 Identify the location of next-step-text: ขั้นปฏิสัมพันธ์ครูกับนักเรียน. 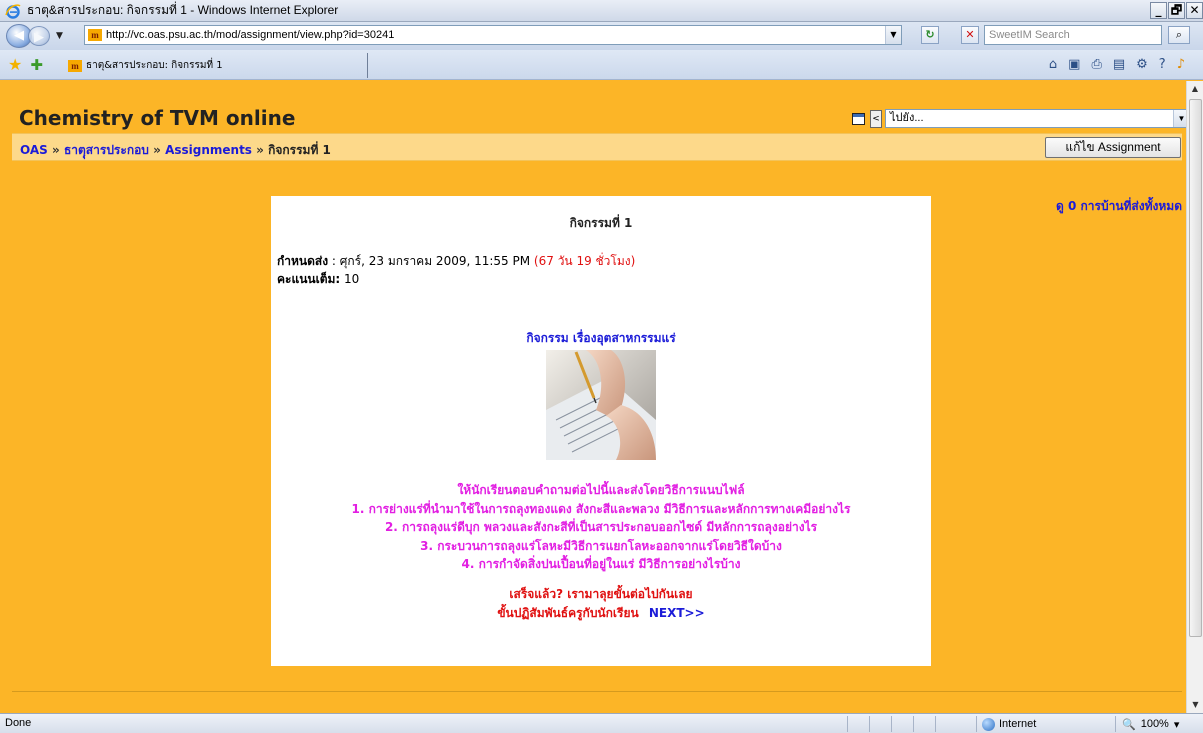
(568, 613).